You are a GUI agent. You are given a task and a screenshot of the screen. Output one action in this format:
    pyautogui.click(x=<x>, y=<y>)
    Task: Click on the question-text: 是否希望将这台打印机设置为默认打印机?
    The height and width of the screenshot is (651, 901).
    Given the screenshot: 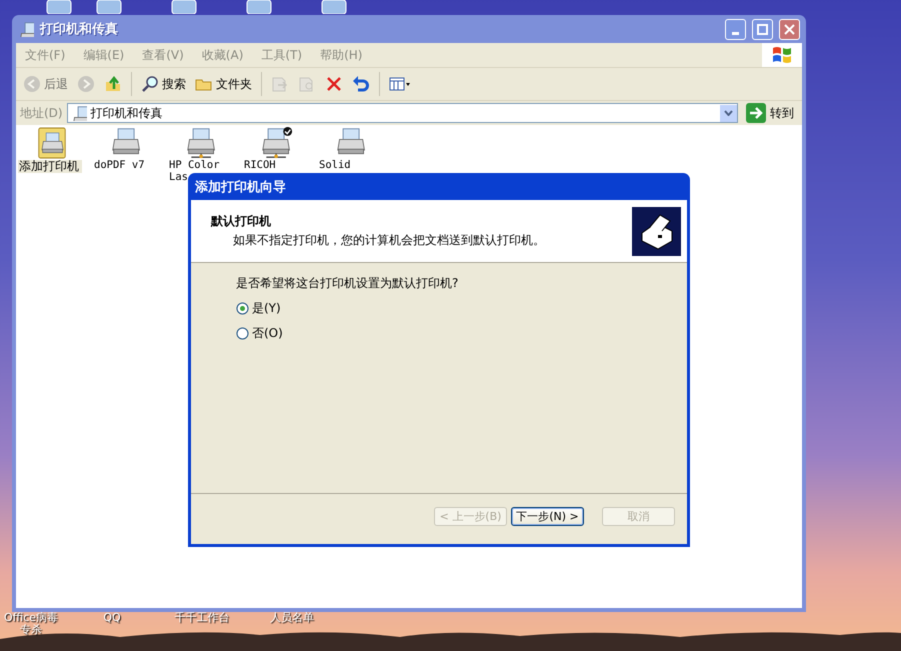 What is the action you would take?
    pyautogui.click(x=348, y=283)
    